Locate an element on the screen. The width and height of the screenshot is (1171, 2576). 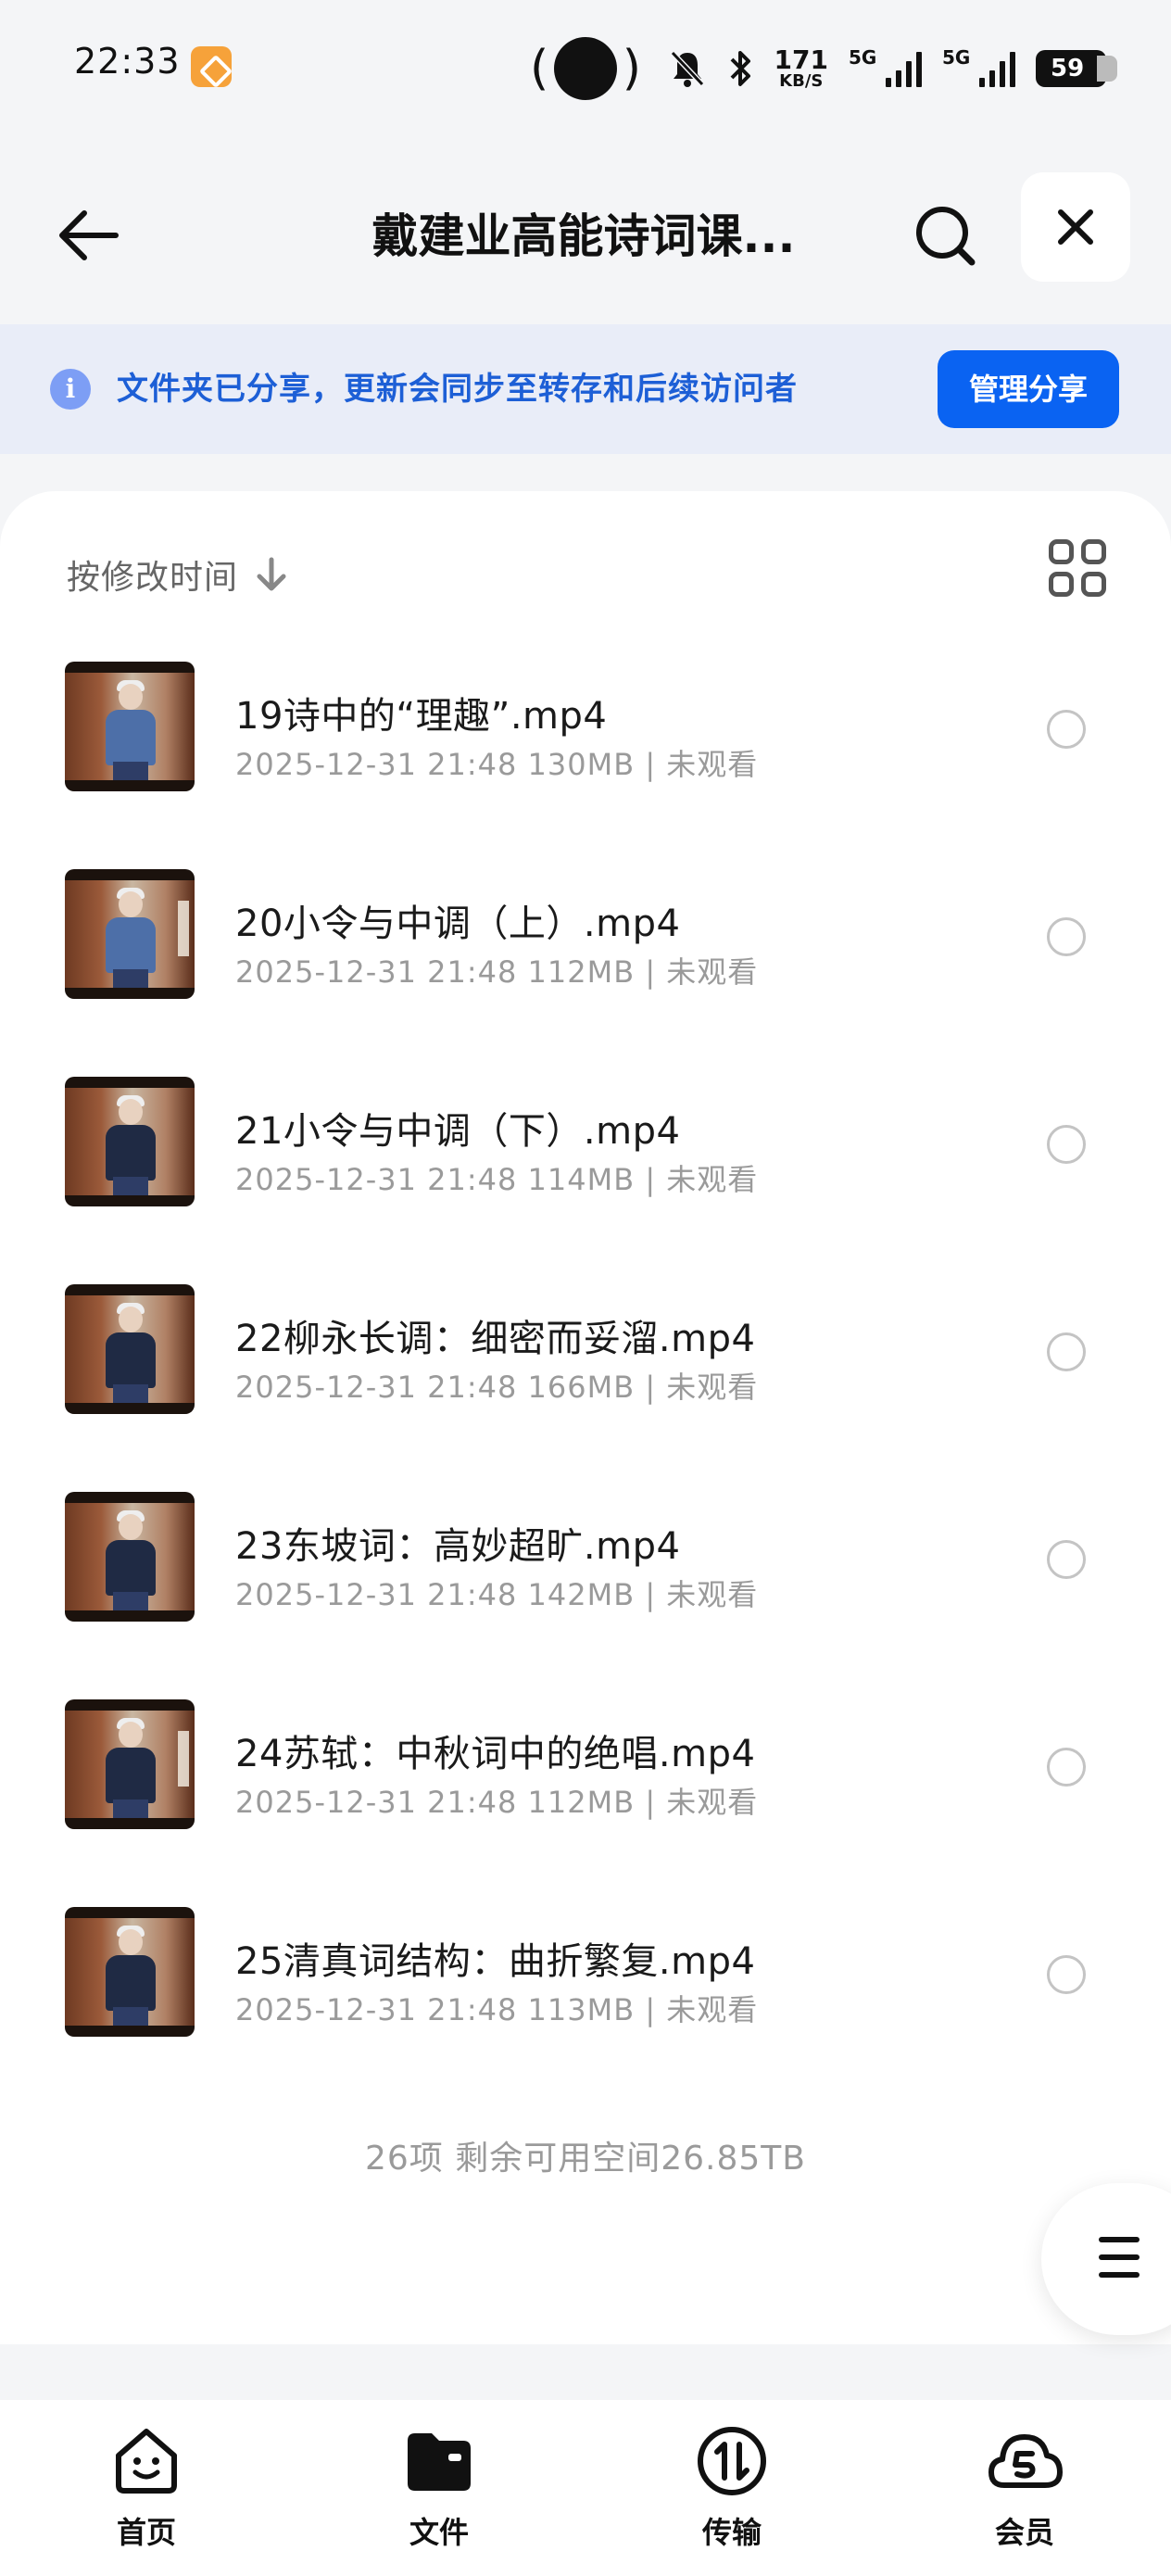
sort-control: 按修改时间 is located at coordinates (178, 574).